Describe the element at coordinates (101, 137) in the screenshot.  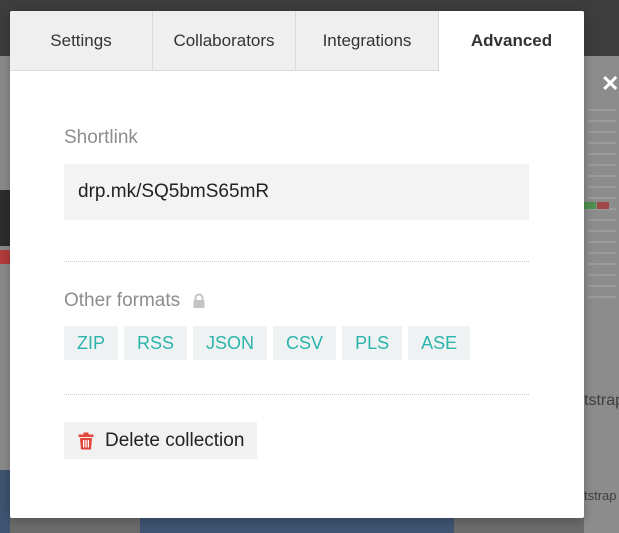
I see `shortlink-label: Shortlink` at that location.